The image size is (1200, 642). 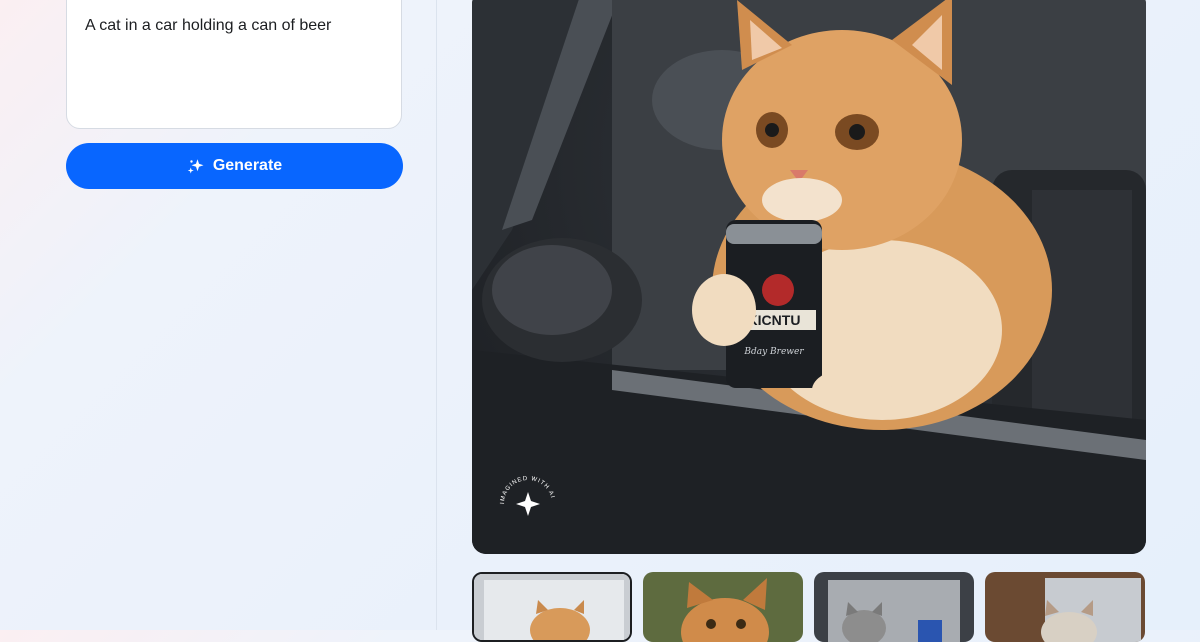 I want to click on cat-pupil-left, so click(x=772, y=130).